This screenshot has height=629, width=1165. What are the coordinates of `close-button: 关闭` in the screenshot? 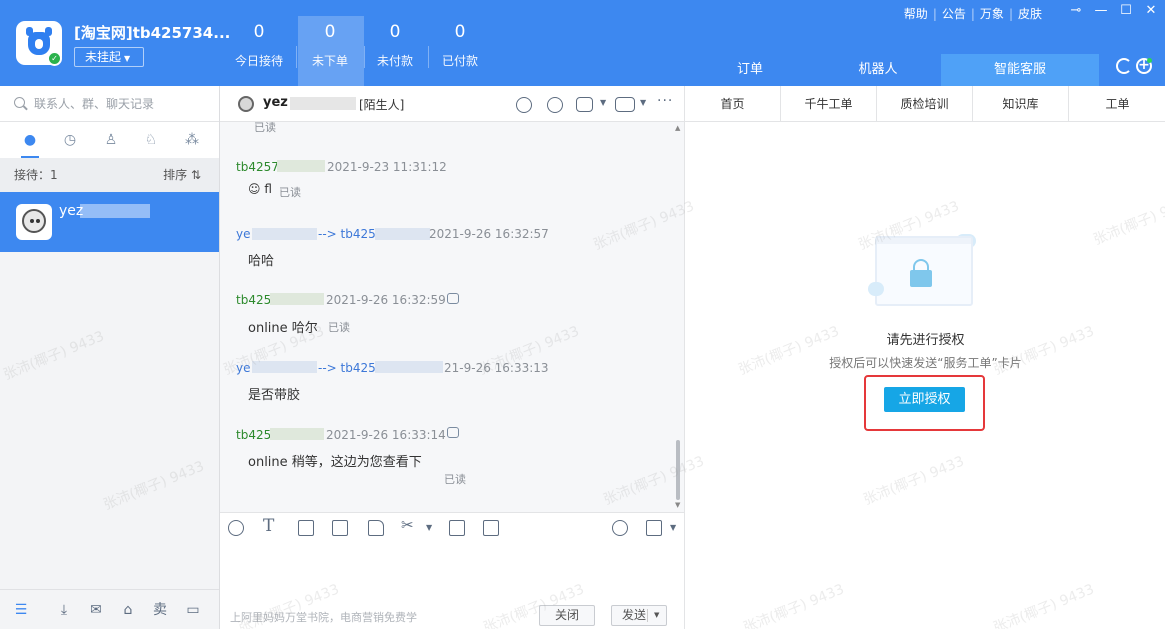 It's located at (567, 615).